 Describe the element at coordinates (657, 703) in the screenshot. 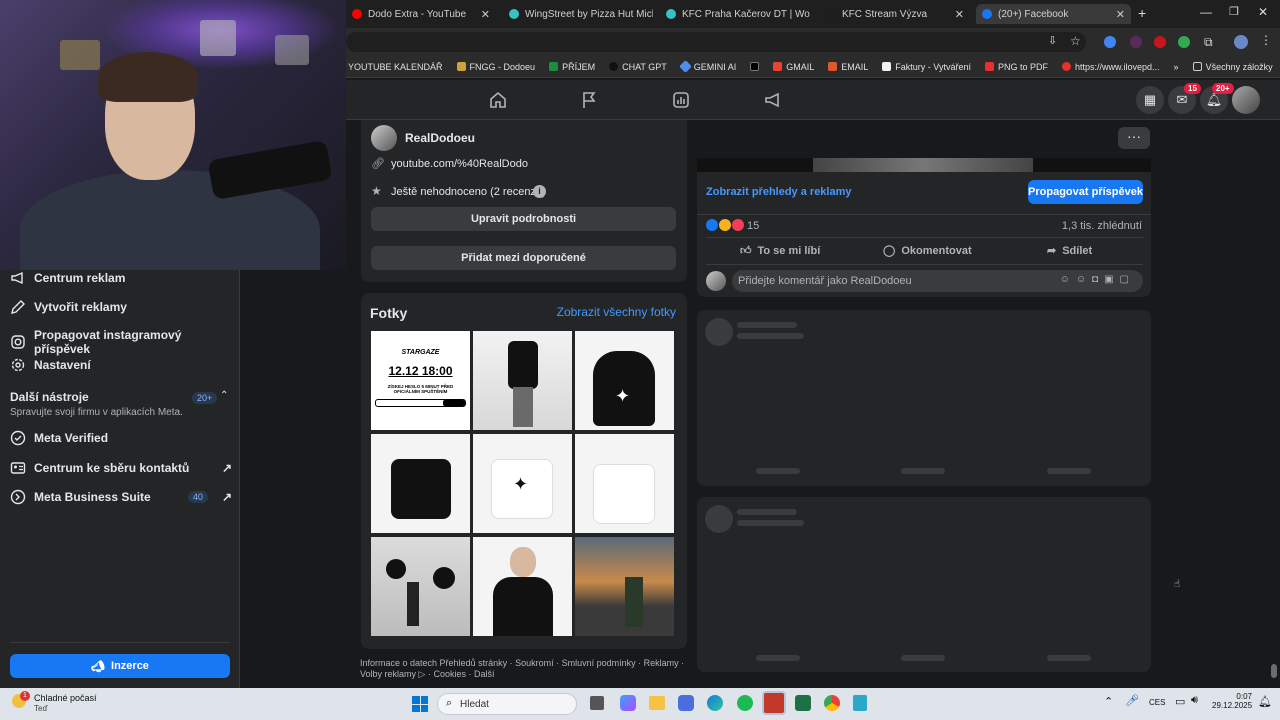

I see `folder-icon` at that location.